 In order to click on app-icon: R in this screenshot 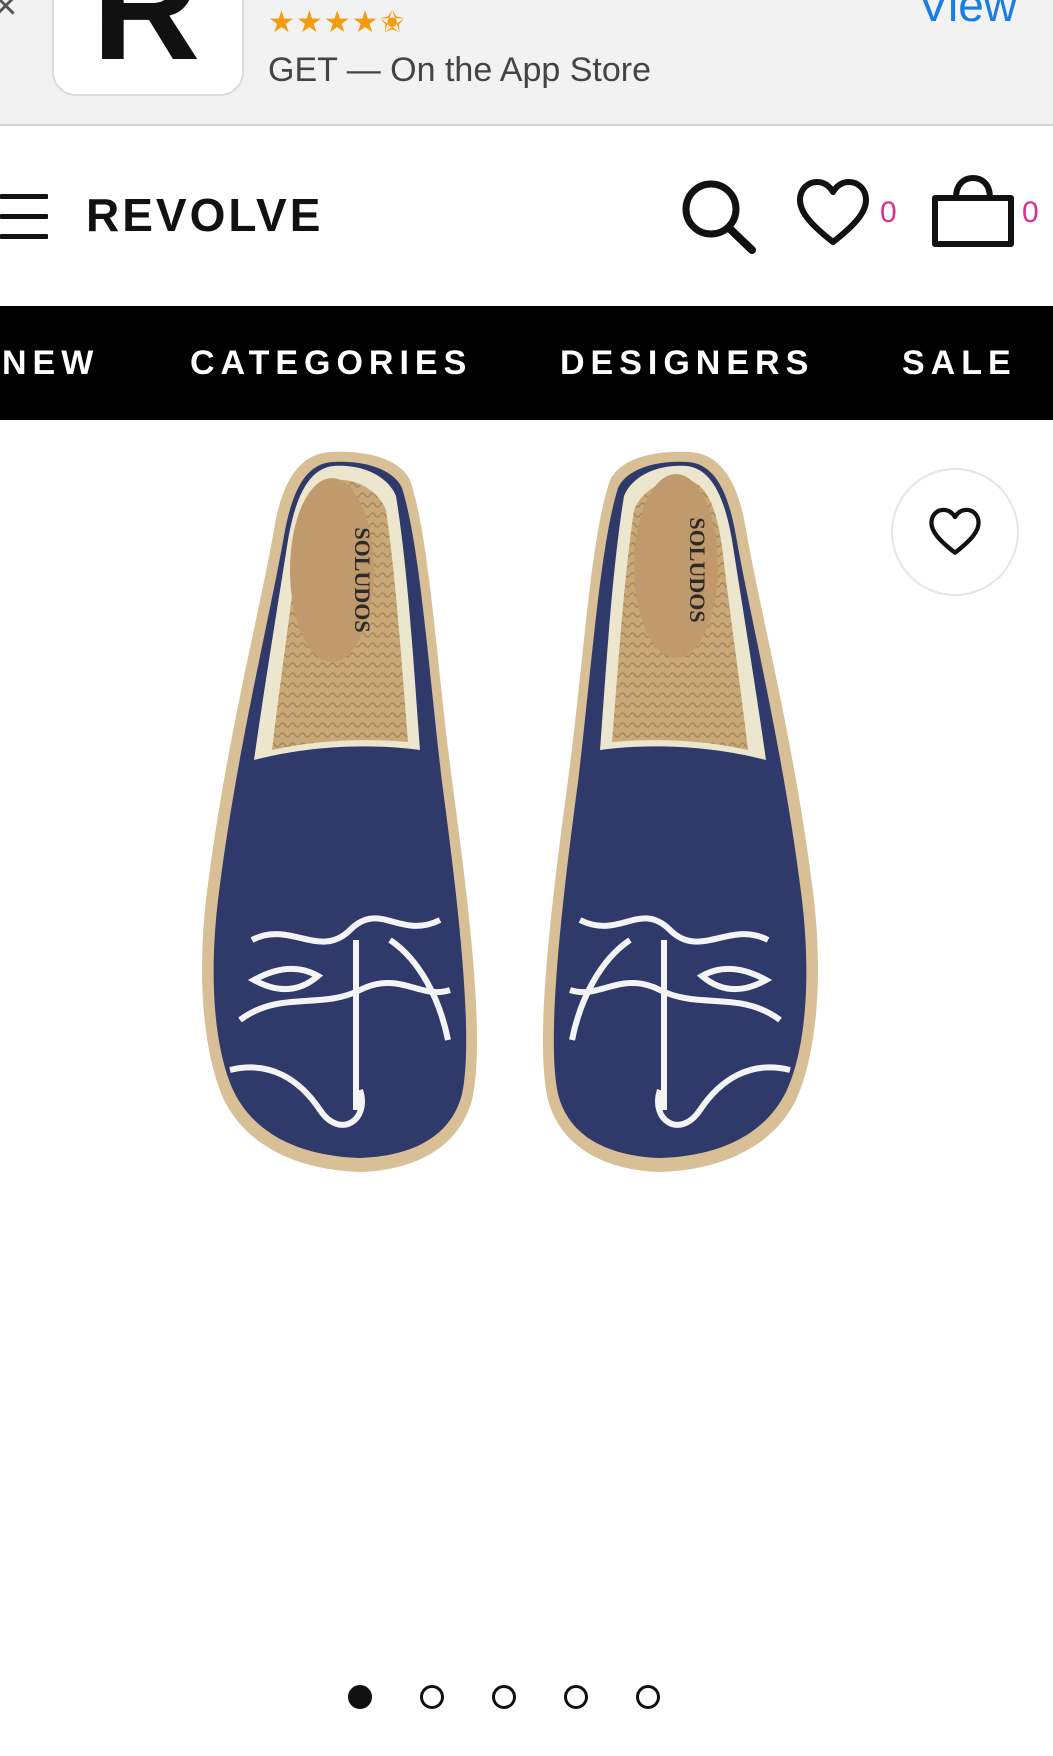, I will do `click(148, 48)`.